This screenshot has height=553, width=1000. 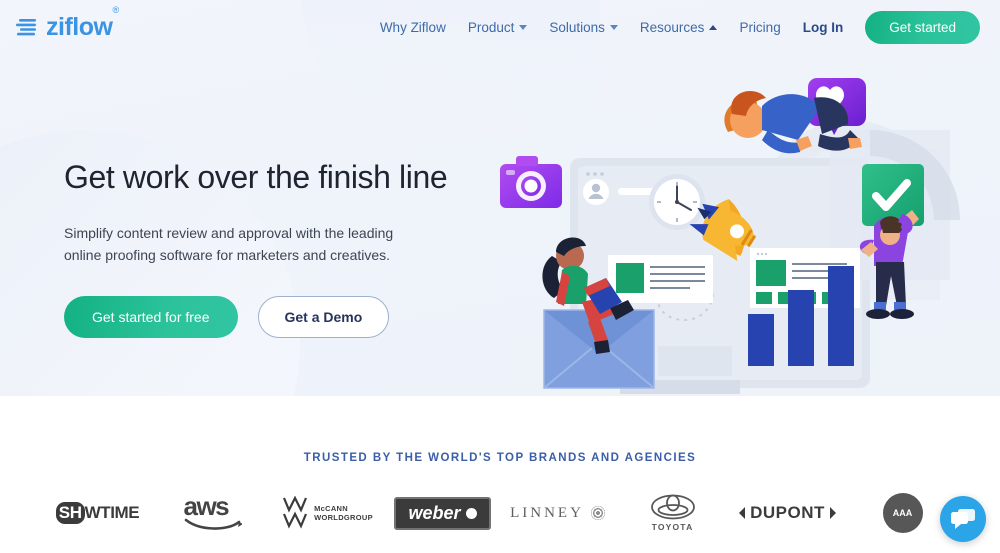 I want to click on nav-link-label: Solutions, so click(x=577, y=27).